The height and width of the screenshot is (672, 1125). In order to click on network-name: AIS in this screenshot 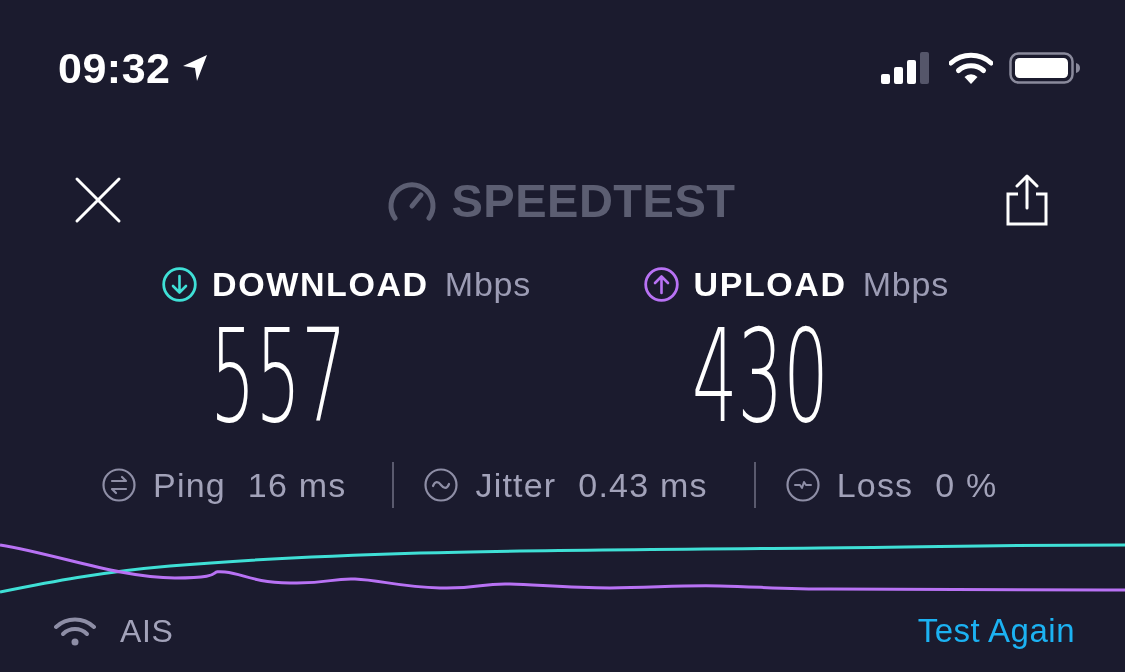, I will do `click(147, 631)`.